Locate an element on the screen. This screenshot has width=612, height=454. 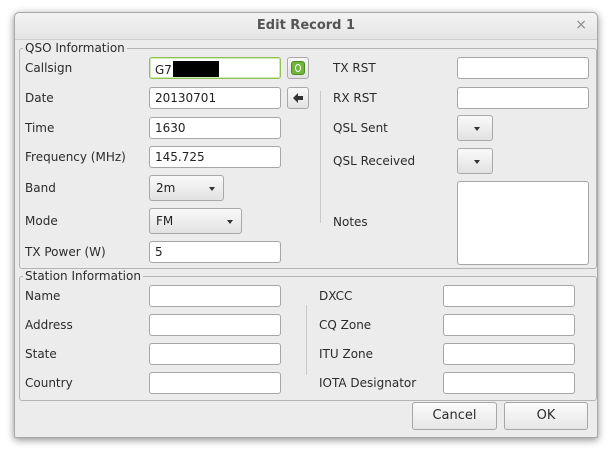
address-label: Address is located at coordinates (49, 325).